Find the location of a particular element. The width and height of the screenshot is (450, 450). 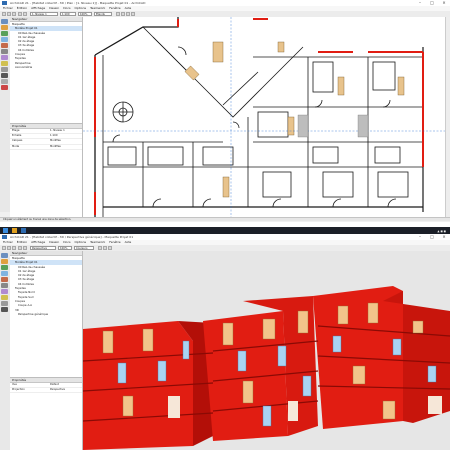

layer-icon is located at coordinates (118, 14).